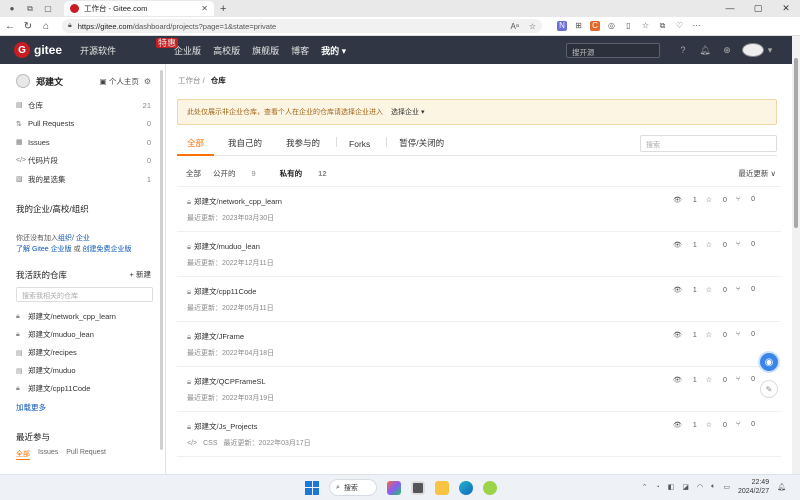  I want to click on header-search-input: 搜开源, so click(613, 50).